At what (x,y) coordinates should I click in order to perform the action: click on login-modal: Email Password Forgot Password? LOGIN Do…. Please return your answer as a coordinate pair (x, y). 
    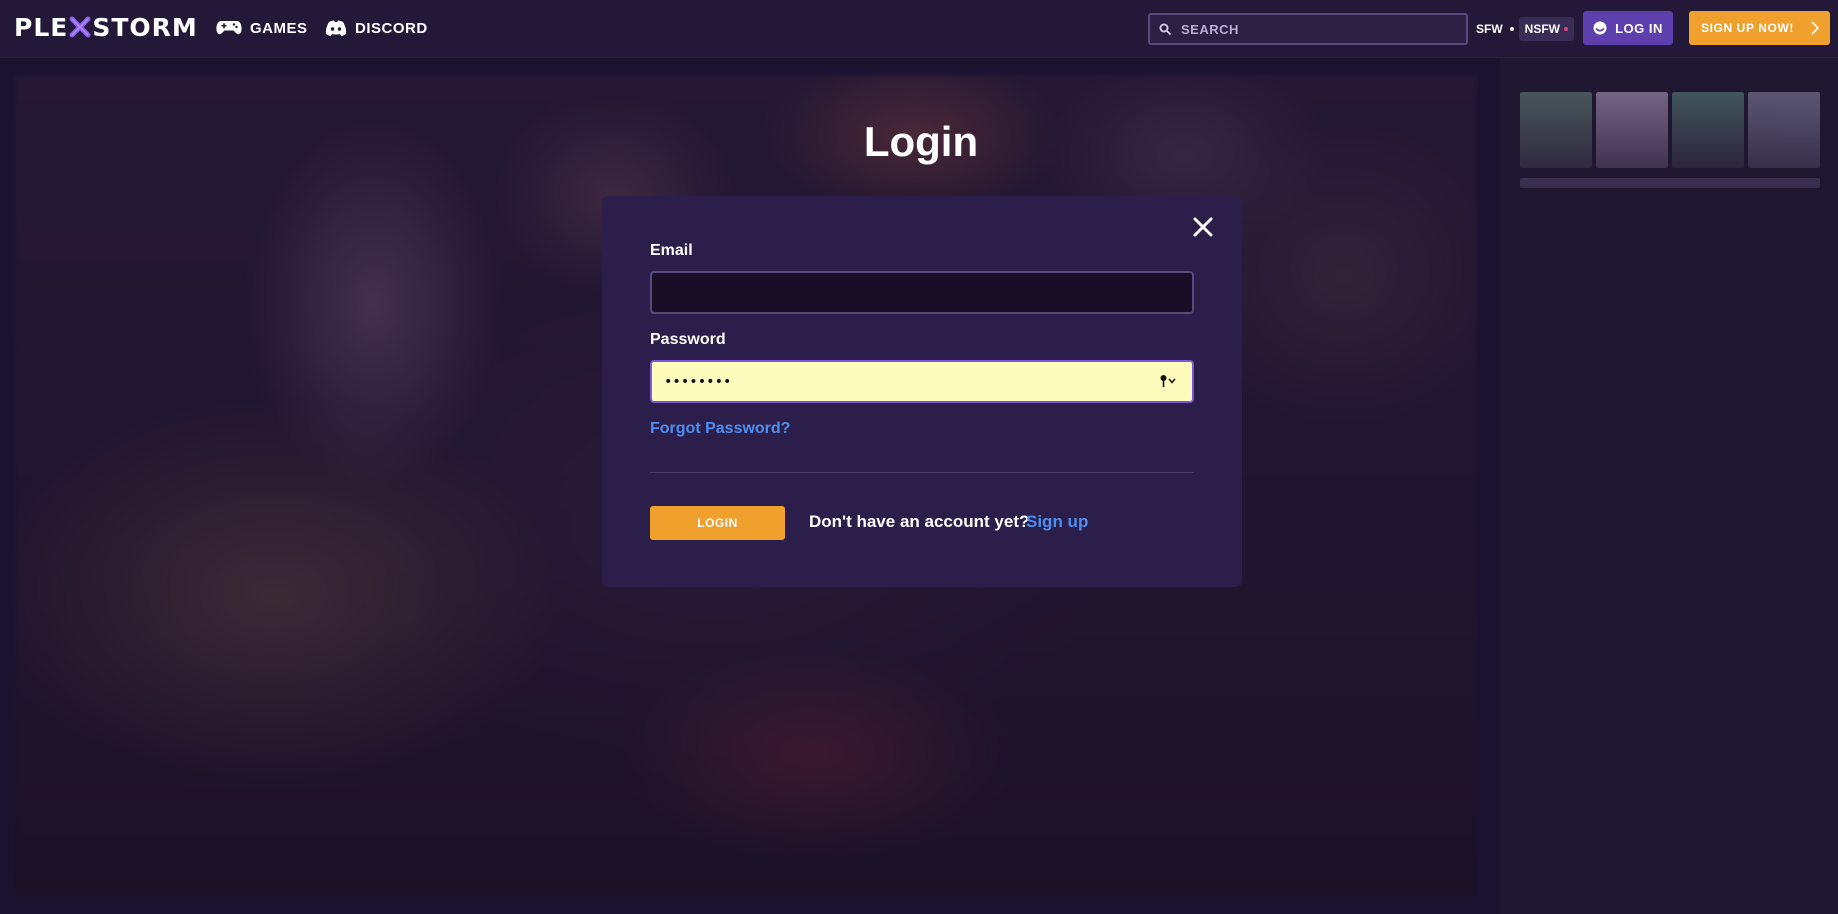
    Looking at the image, I should click on (922, 391).